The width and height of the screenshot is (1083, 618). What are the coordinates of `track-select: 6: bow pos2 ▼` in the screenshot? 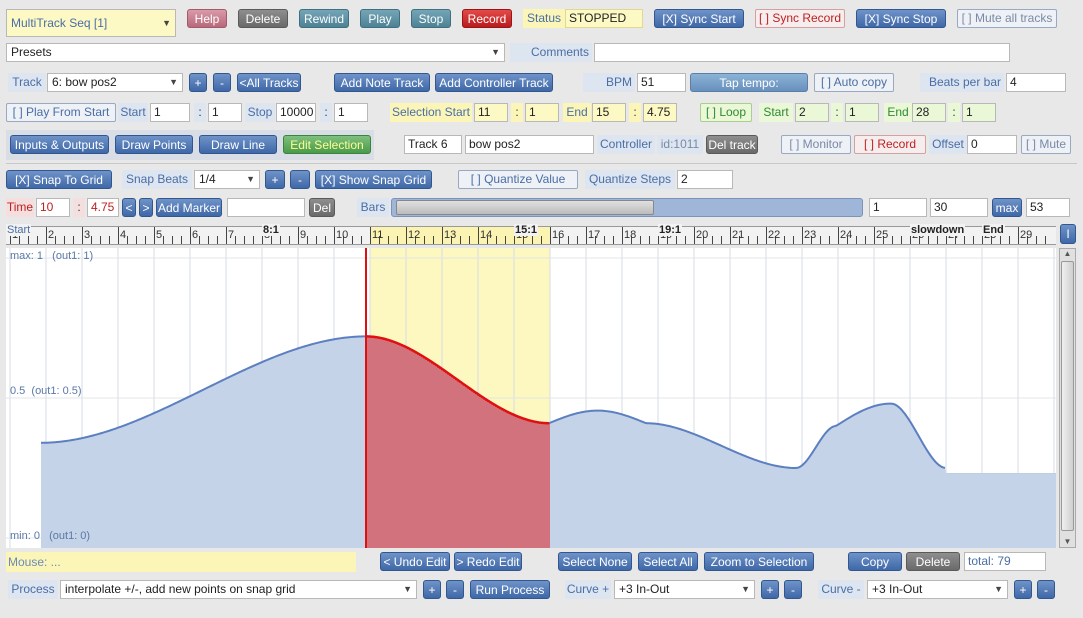 It's located at (115, 82).